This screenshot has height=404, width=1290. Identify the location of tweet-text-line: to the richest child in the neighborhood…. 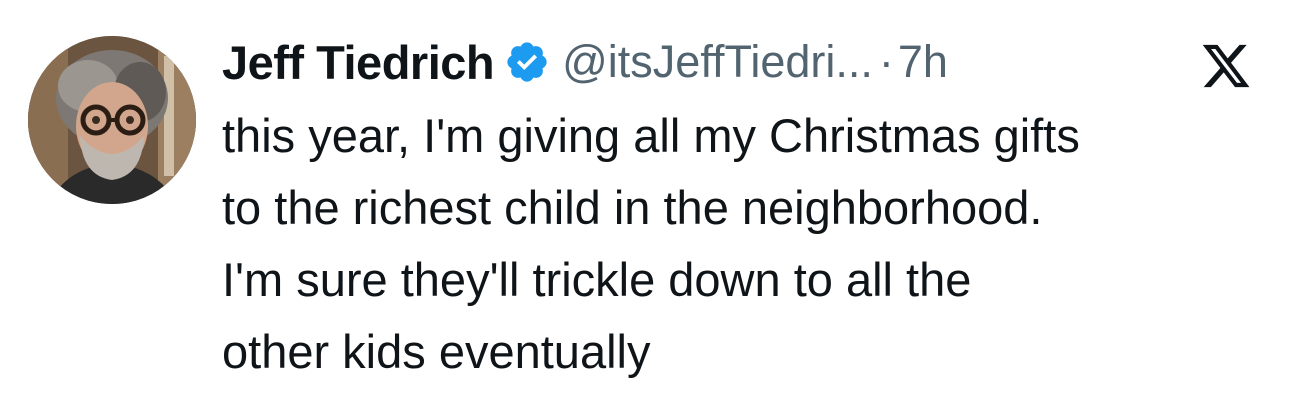
(632, 207).